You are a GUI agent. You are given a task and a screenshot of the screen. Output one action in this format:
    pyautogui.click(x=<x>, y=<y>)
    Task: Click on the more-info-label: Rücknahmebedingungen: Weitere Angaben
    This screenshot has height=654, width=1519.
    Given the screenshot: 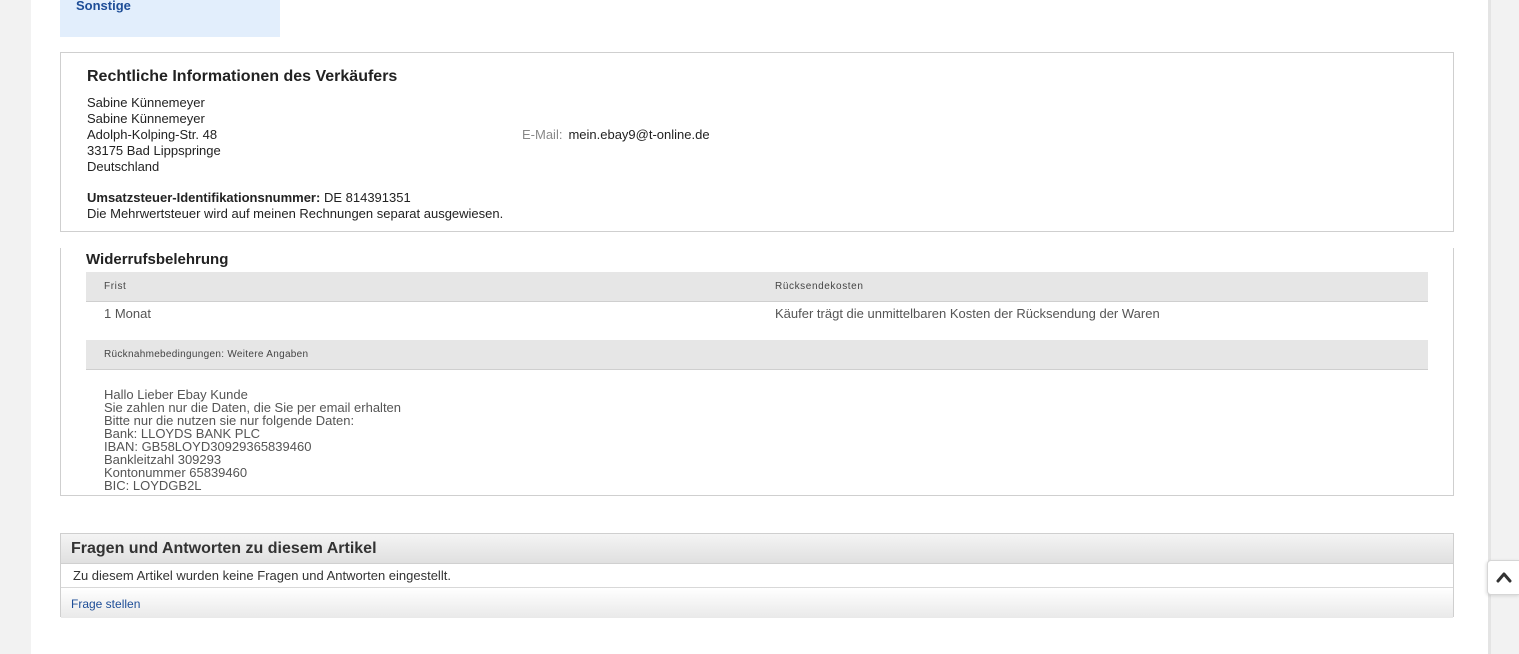 What is the action you would take?
    pyautogui.click(x=206, y=354)
    